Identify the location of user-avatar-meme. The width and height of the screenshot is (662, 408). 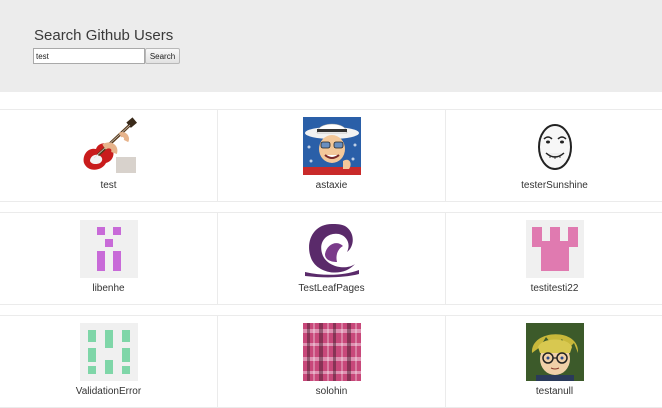
(554, 146).